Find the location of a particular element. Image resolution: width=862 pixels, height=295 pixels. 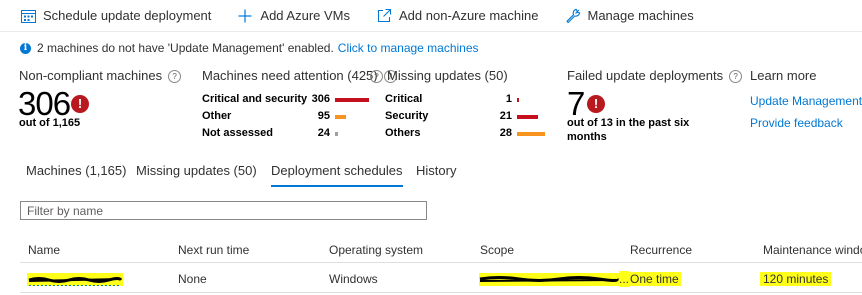

update-management-link: Update Management is located at coordinates (806, 101).